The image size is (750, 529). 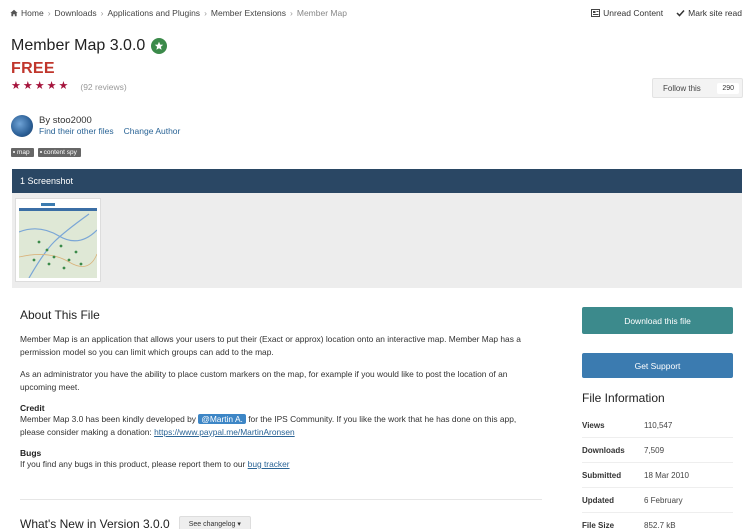 I want to click on follow-button: Follow this 290, so click(x=697, y=88).